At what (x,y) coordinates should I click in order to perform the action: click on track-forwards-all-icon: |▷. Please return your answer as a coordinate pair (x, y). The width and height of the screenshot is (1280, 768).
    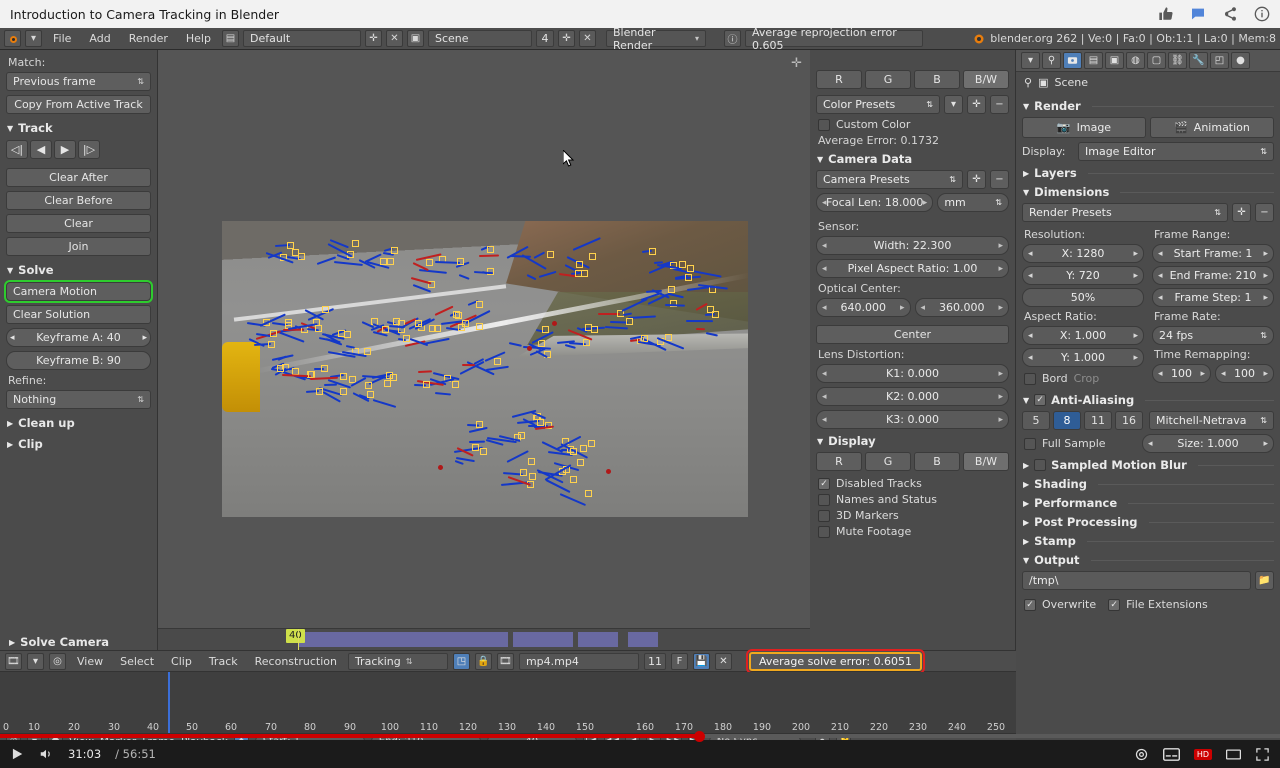
    Looking at the image, I should click on (89, 149).